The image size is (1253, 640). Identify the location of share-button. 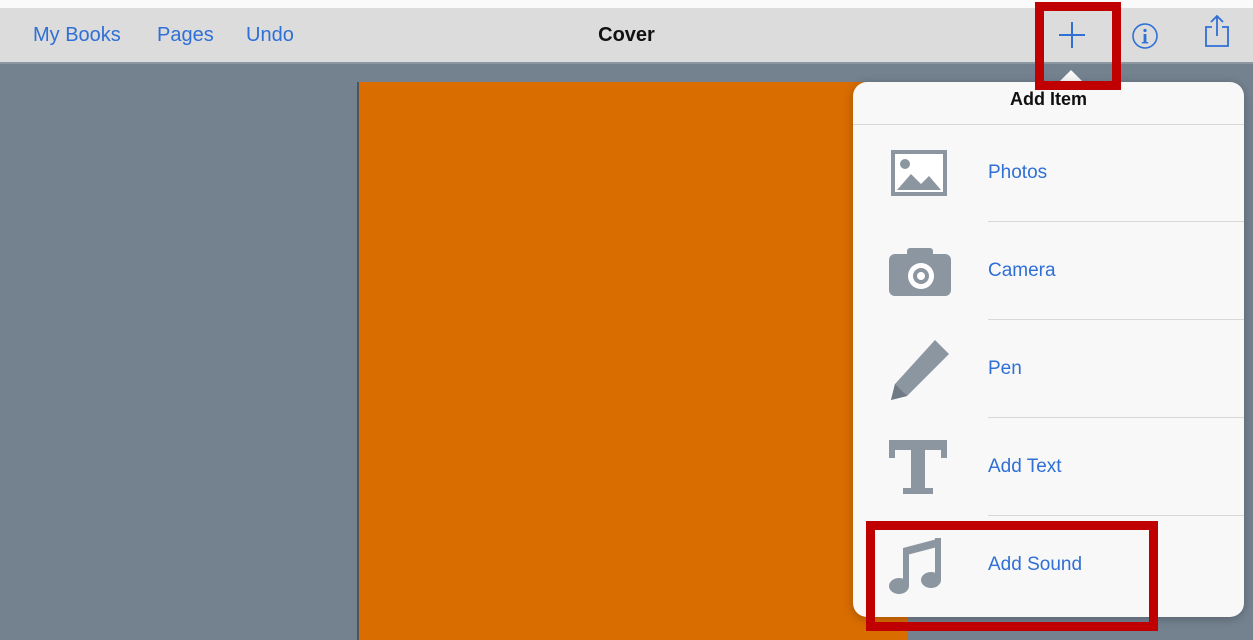
(1217, 31).